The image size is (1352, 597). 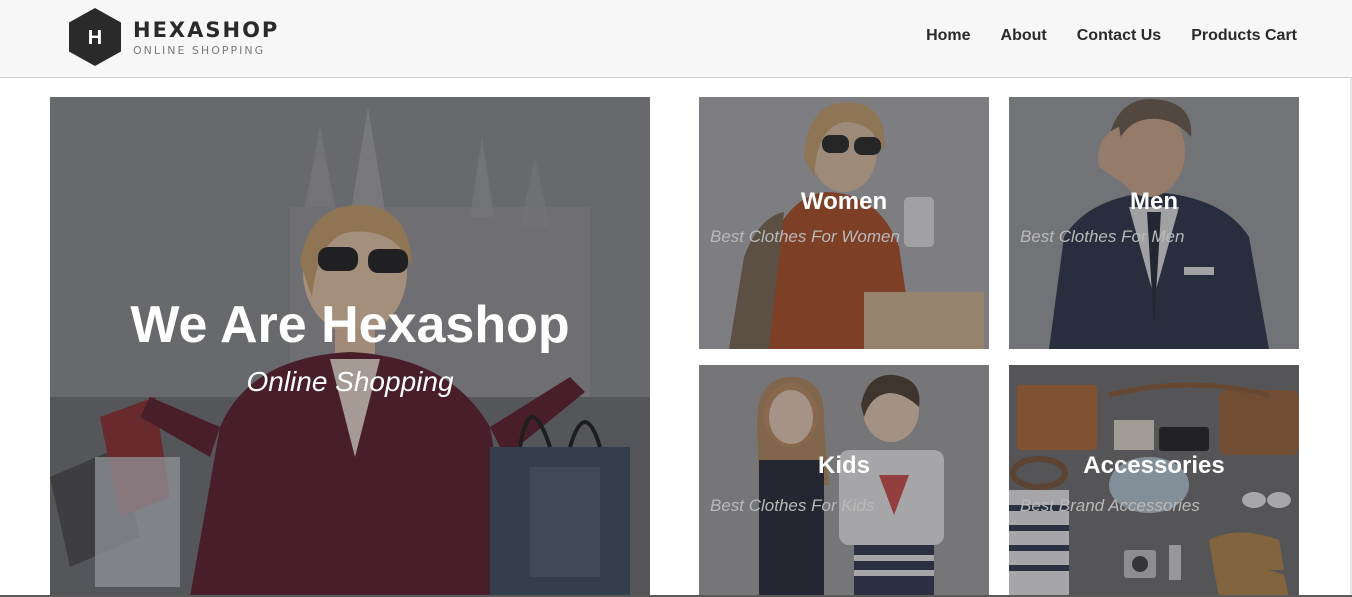 What do you see at coordinates (1110, 505) in the screenshot?
I see `category-subtitle-accessories: Best Brand Accessories` at bounding box center [1110, 505].